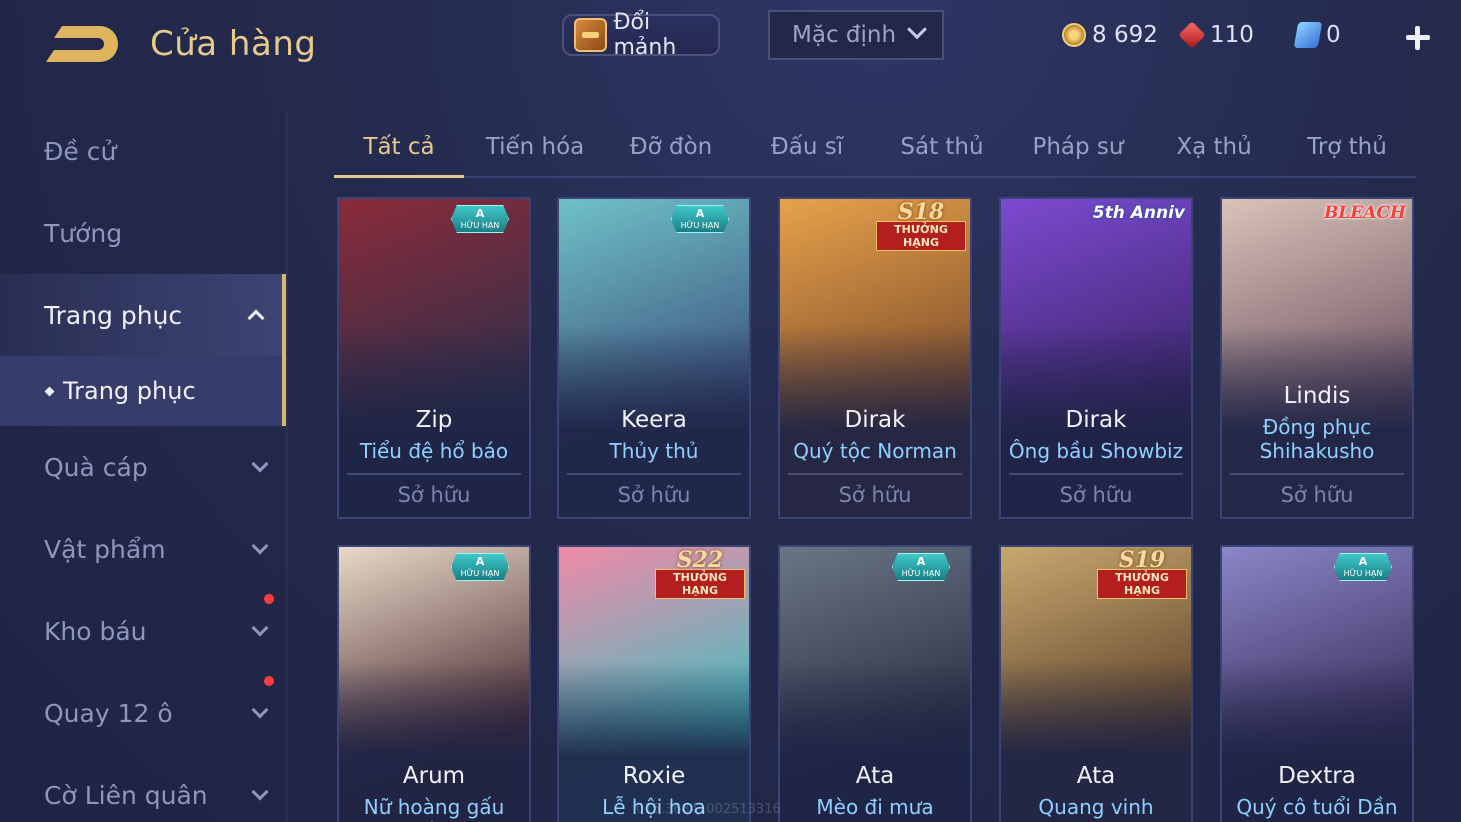  Describe the element at coordinates (1096, 420) in the screenshot. I see `hero-name: Dirak` at that location.